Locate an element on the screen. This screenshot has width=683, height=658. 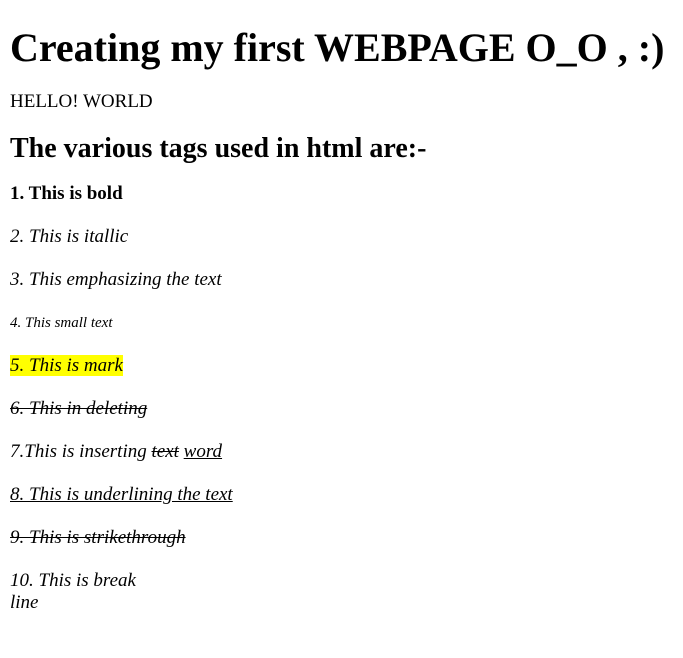
underline-example-line: 8. This is underlining the text is located at coordinates (341, 495).